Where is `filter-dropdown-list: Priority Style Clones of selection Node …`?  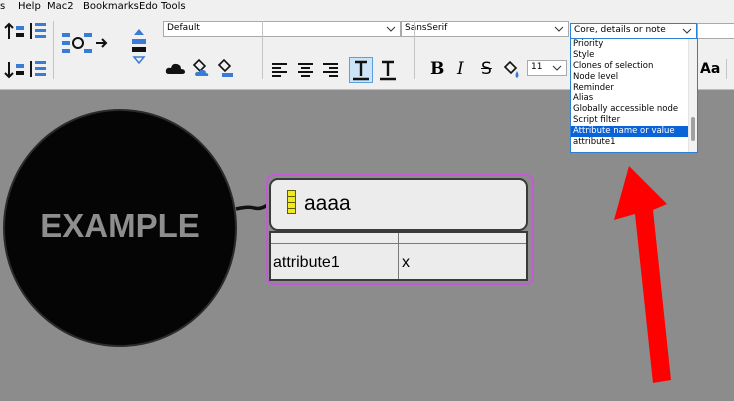
filter-dropdown-list: Priority Style Clones of selection Node … is located at coordinates (634, 95).